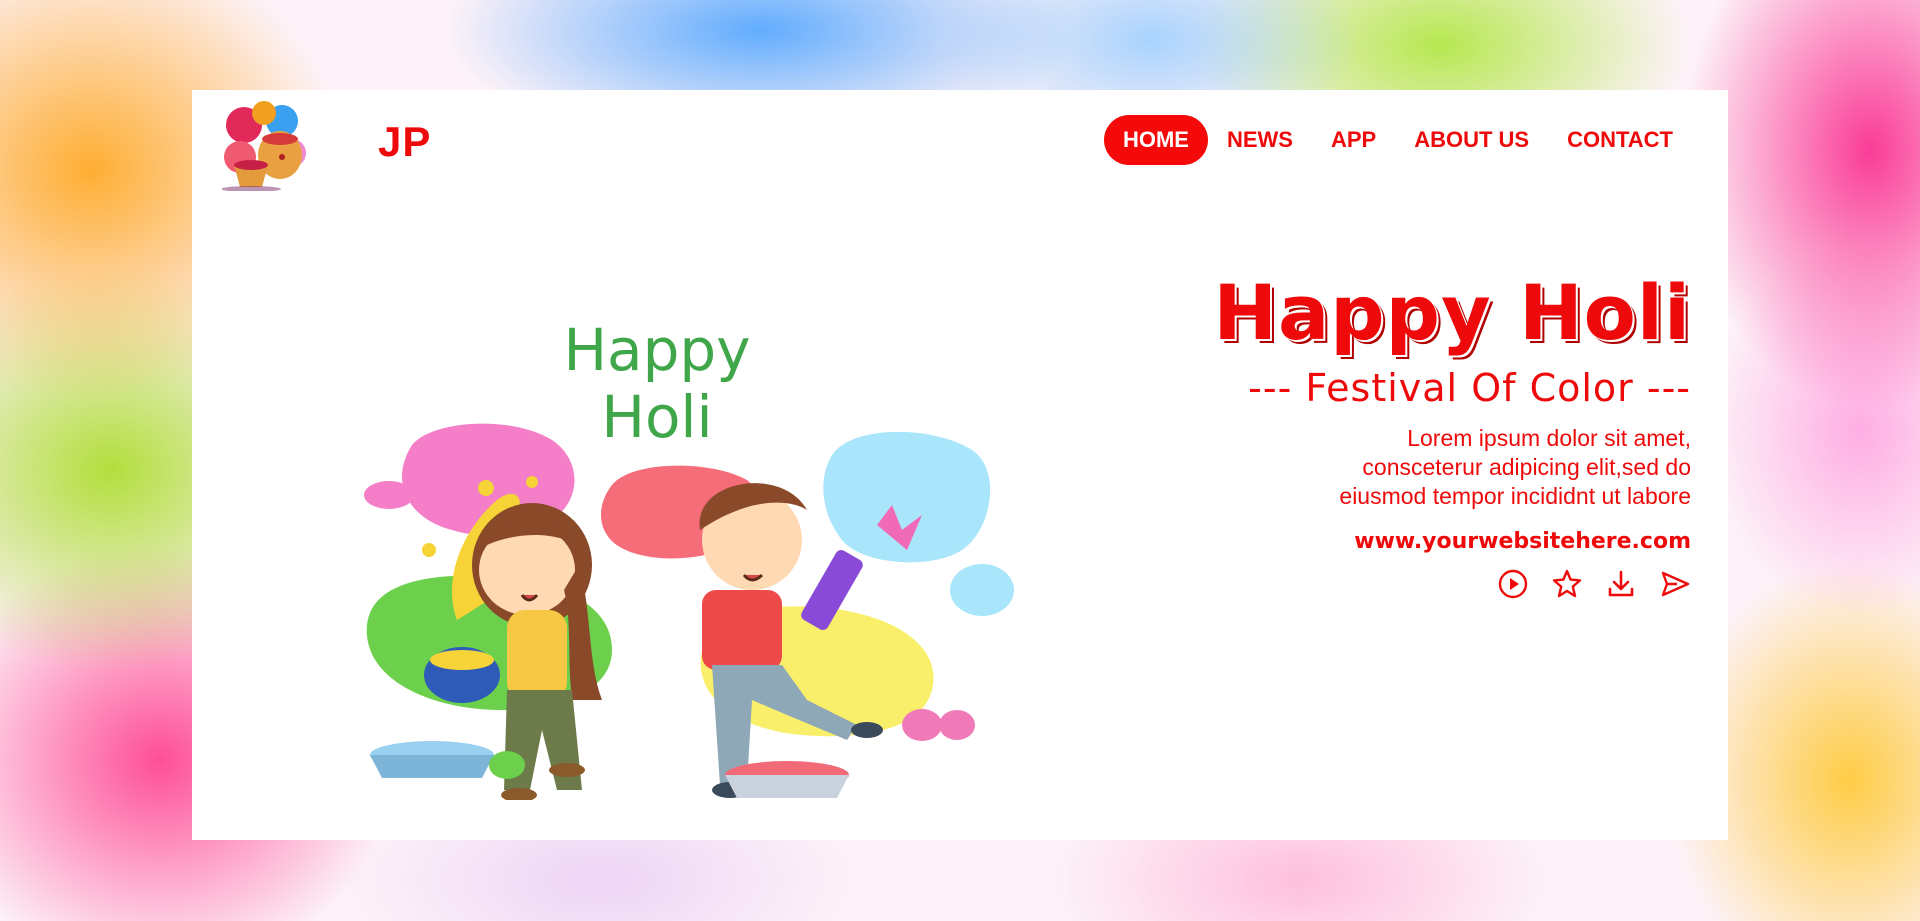 The image size is (1920, 921). I want to click on main-nav: HOME NEWS APP ABOUT US CONTACT, so click(1397, 140).